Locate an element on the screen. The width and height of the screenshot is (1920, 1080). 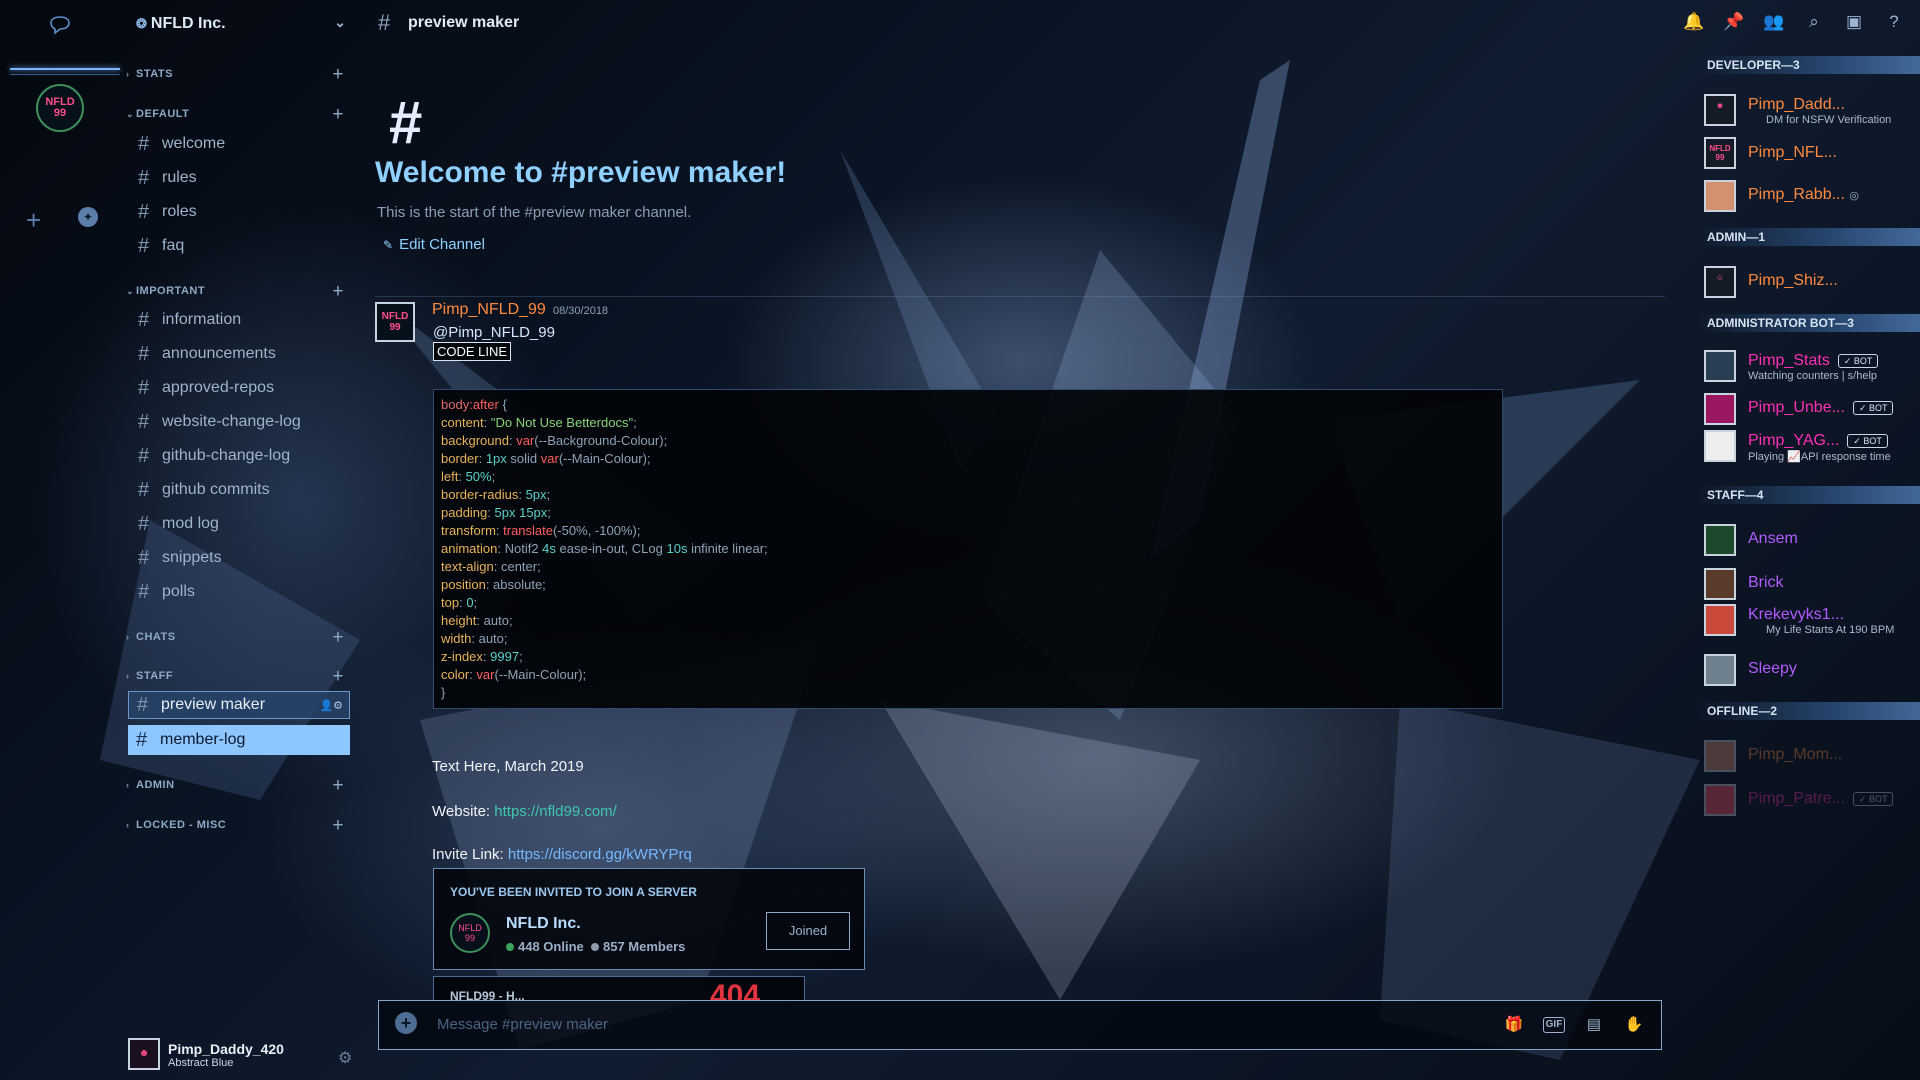
add-server-icon: + is located at coordinates (33, 220).